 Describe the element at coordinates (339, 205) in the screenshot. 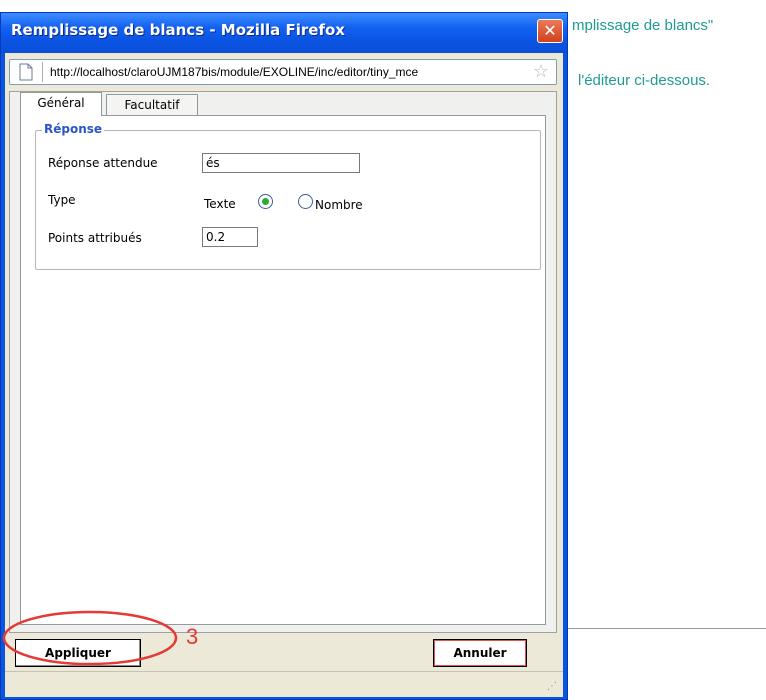

I see `type-option-nombre-label: Nombre` at that location.